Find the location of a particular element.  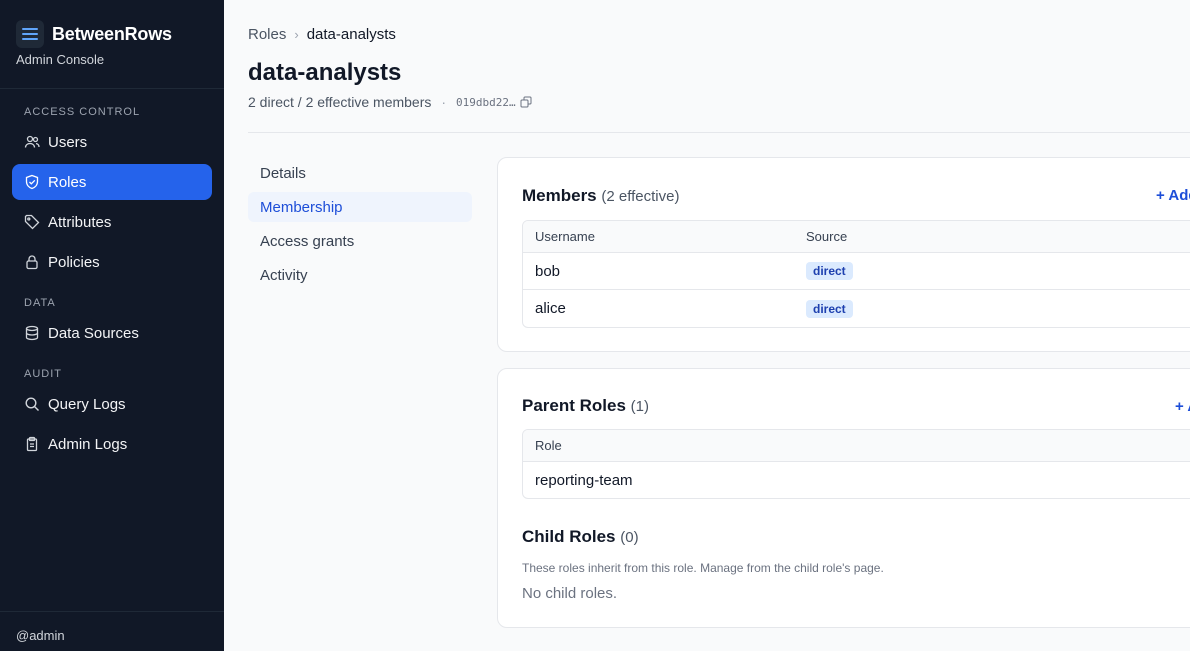

section-label-audit: AUDIT is located at coordinates (43, 374).